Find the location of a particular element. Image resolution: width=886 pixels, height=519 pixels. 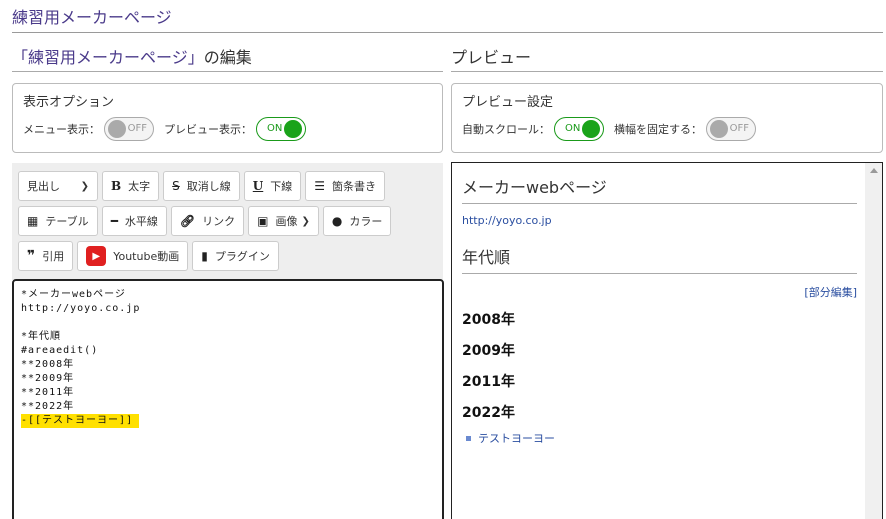

preview-scrollbar is located at coordinates (873, 341).